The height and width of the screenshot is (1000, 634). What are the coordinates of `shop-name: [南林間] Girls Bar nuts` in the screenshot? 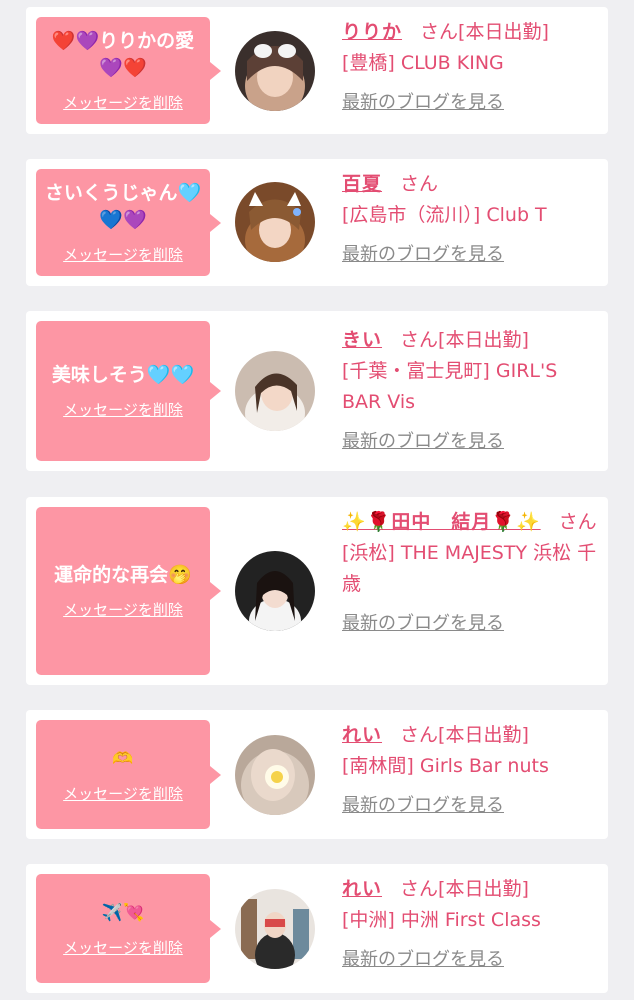 It's located at (445, 766).